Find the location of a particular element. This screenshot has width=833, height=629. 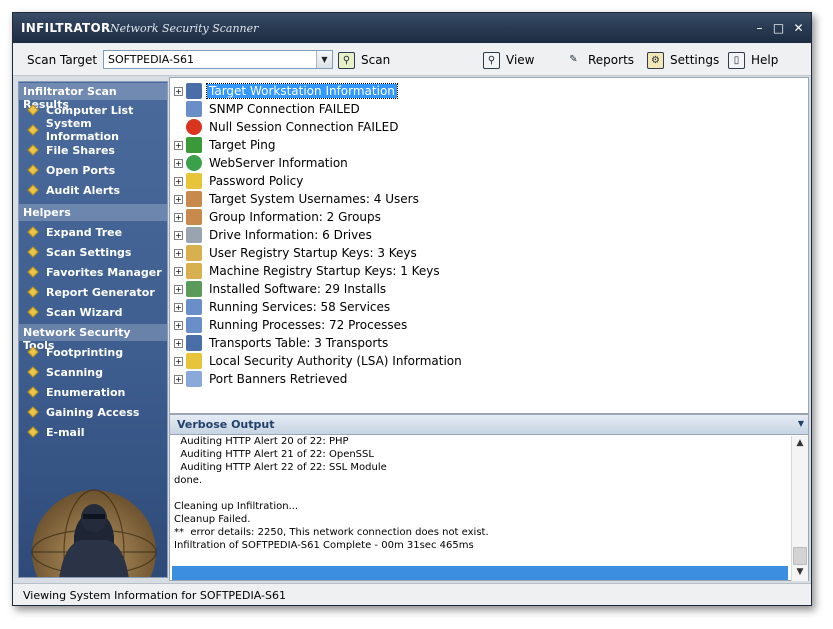

sidebar-item-favorites-manager: Favorites Manager is located at coordinates (94, 272).